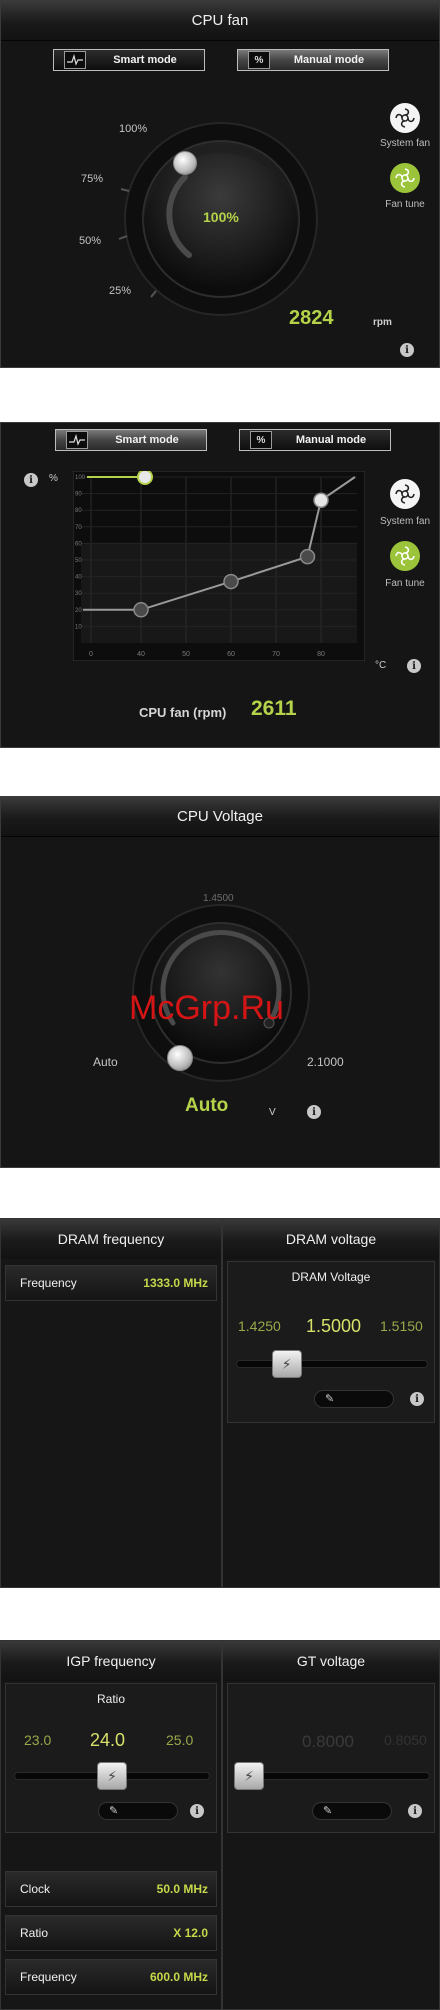 The width and height of the screenshot is (440, 2010). I want to click on frequency-value: 600.0 MHz, so click(178, 1977).